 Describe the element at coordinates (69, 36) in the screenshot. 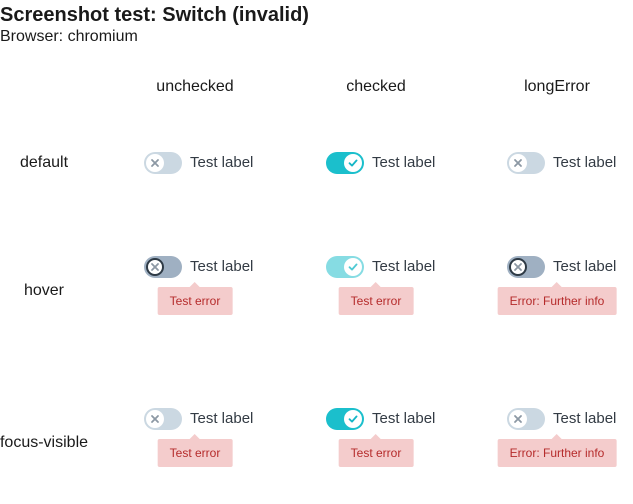

I see `browser-info: Browser: chromium` at that location.